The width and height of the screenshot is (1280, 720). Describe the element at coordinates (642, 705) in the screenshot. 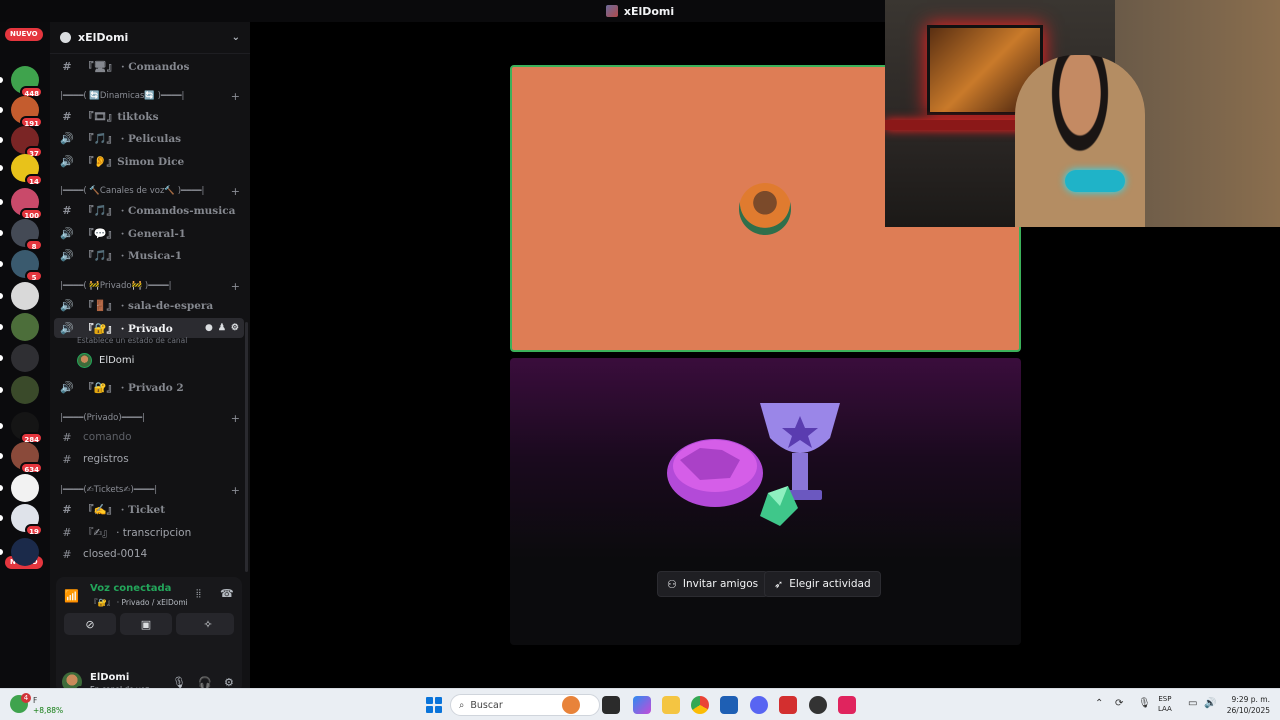

I see `copilot-icon` at that location.